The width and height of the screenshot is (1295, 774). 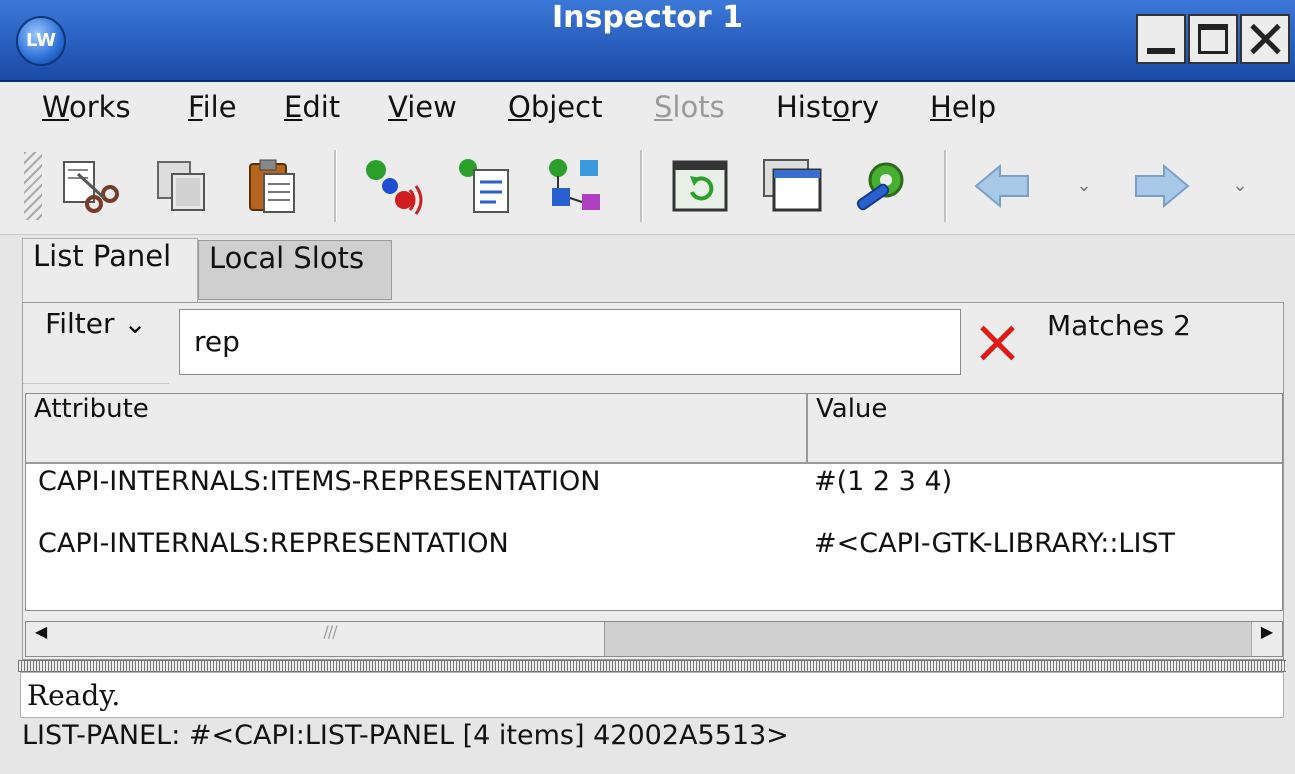 I want to click on paste-icon, so click(x=272, y=186).